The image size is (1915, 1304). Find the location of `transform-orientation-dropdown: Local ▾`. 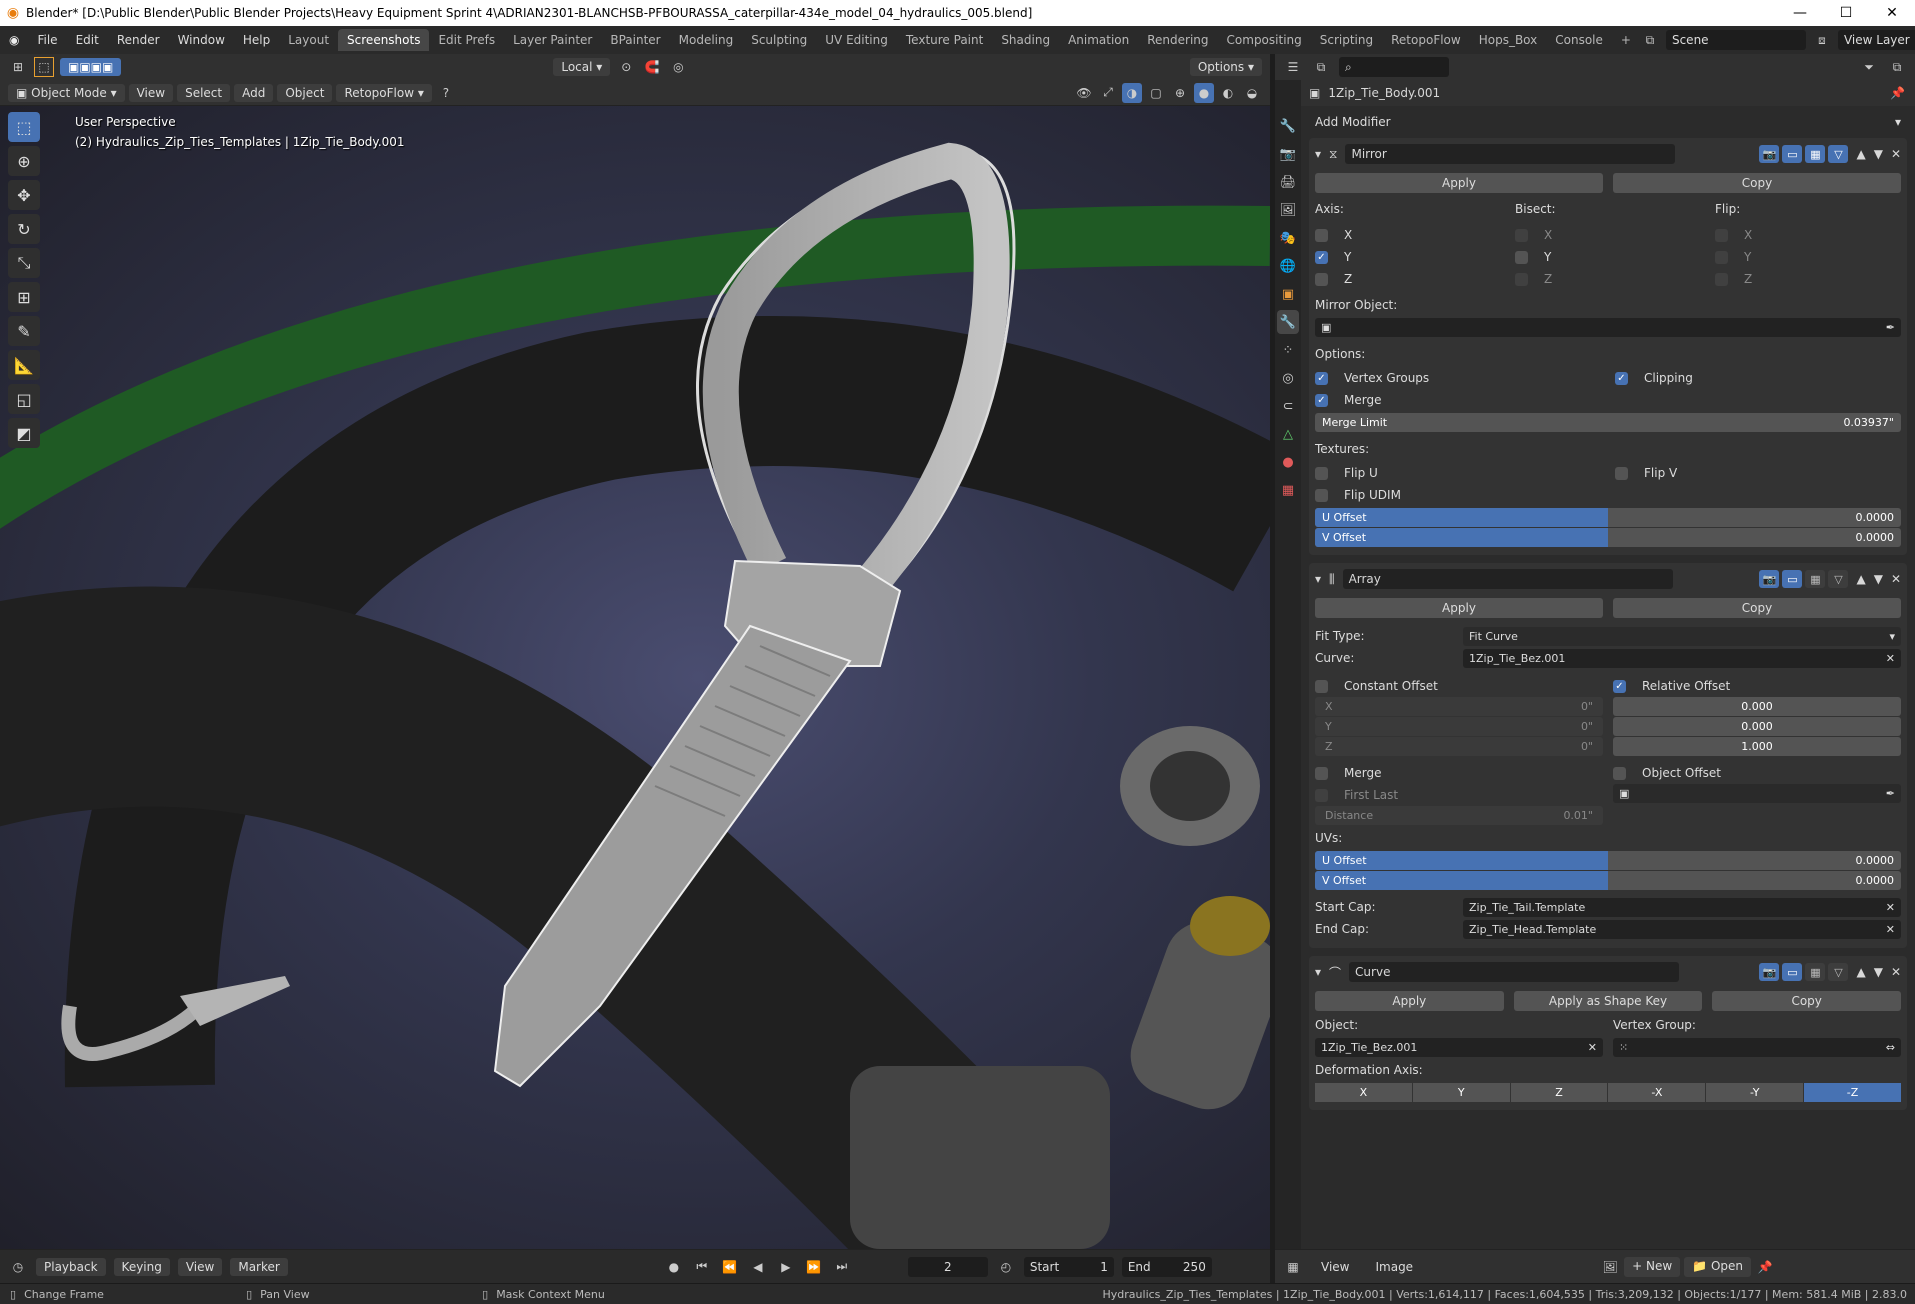

transform-orientation-dropdown: Local ▾ is located at coordinates (582, 67).